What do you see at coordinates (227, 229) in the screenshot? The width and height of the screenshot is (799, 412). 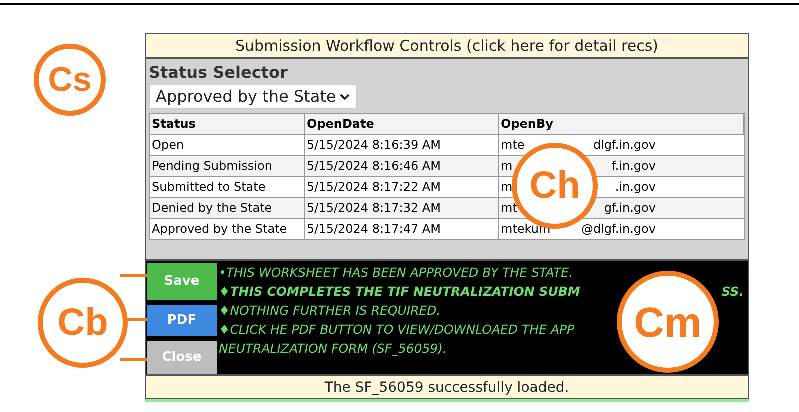 I see `status-cell: Approved by the State` at bounding box center [227, 229].